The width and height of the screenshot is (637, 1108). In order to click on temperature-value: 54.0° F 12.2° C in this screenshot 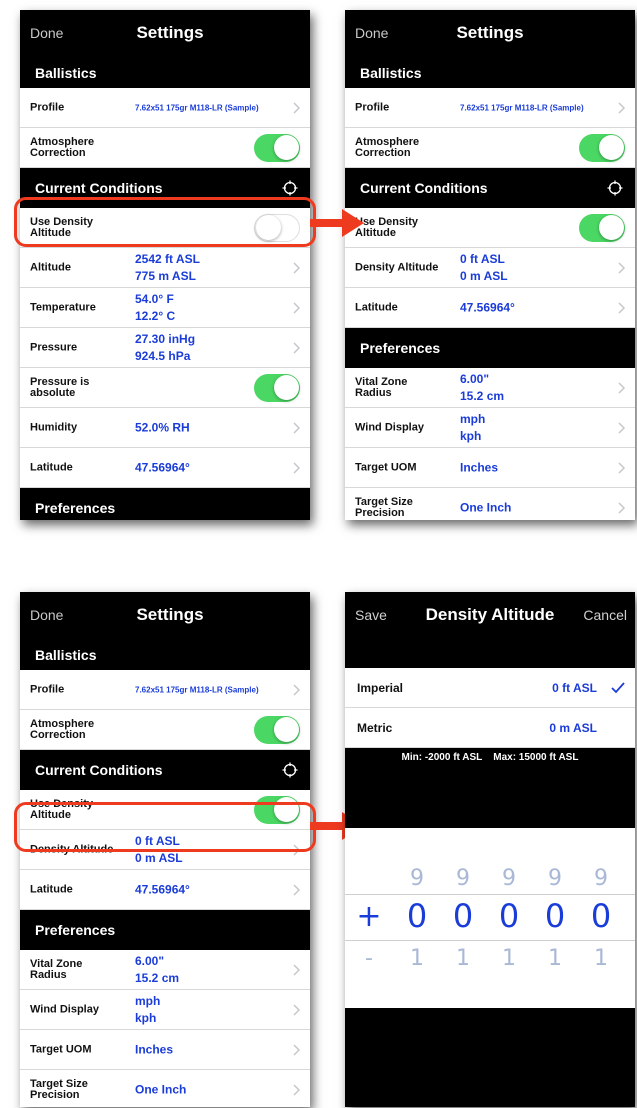, I will do `click(155, 307)`.